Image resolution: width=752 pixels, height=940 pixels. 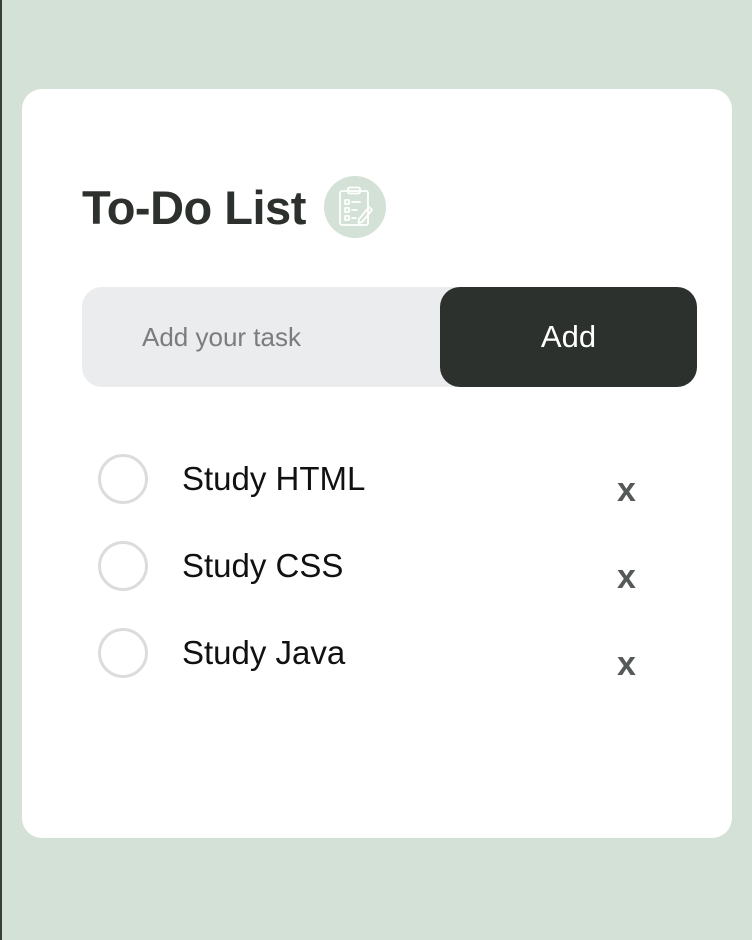 What do you see at coordinates (568, 337) in the screenshot?
I see `add-button: Add` at bounding box center [568, 337].